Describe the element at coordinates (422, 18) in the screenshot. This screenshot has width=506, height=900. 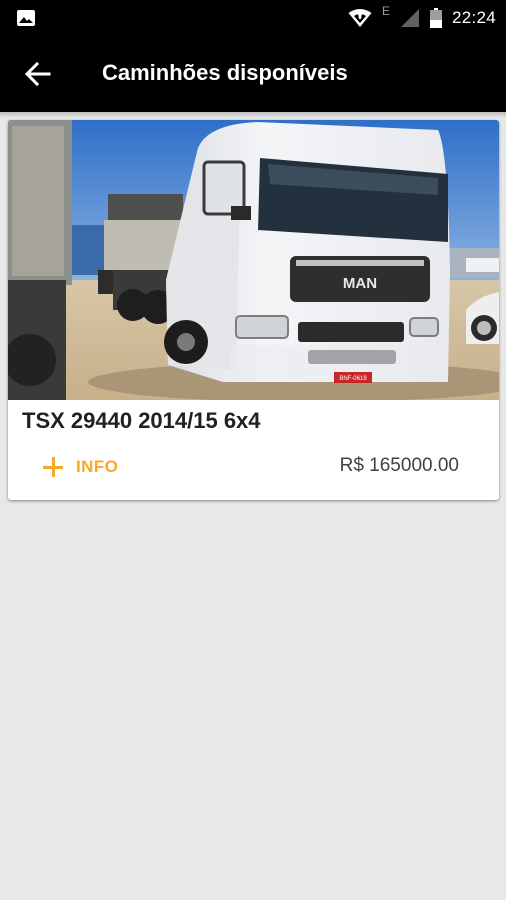
I see `status-icons: E 22:24` at that location.